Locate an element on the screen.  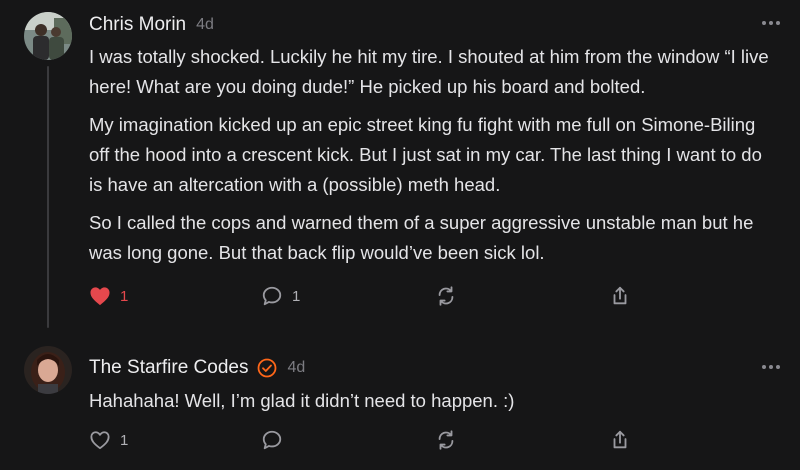
reply-button is located at coordinates (272, 440).